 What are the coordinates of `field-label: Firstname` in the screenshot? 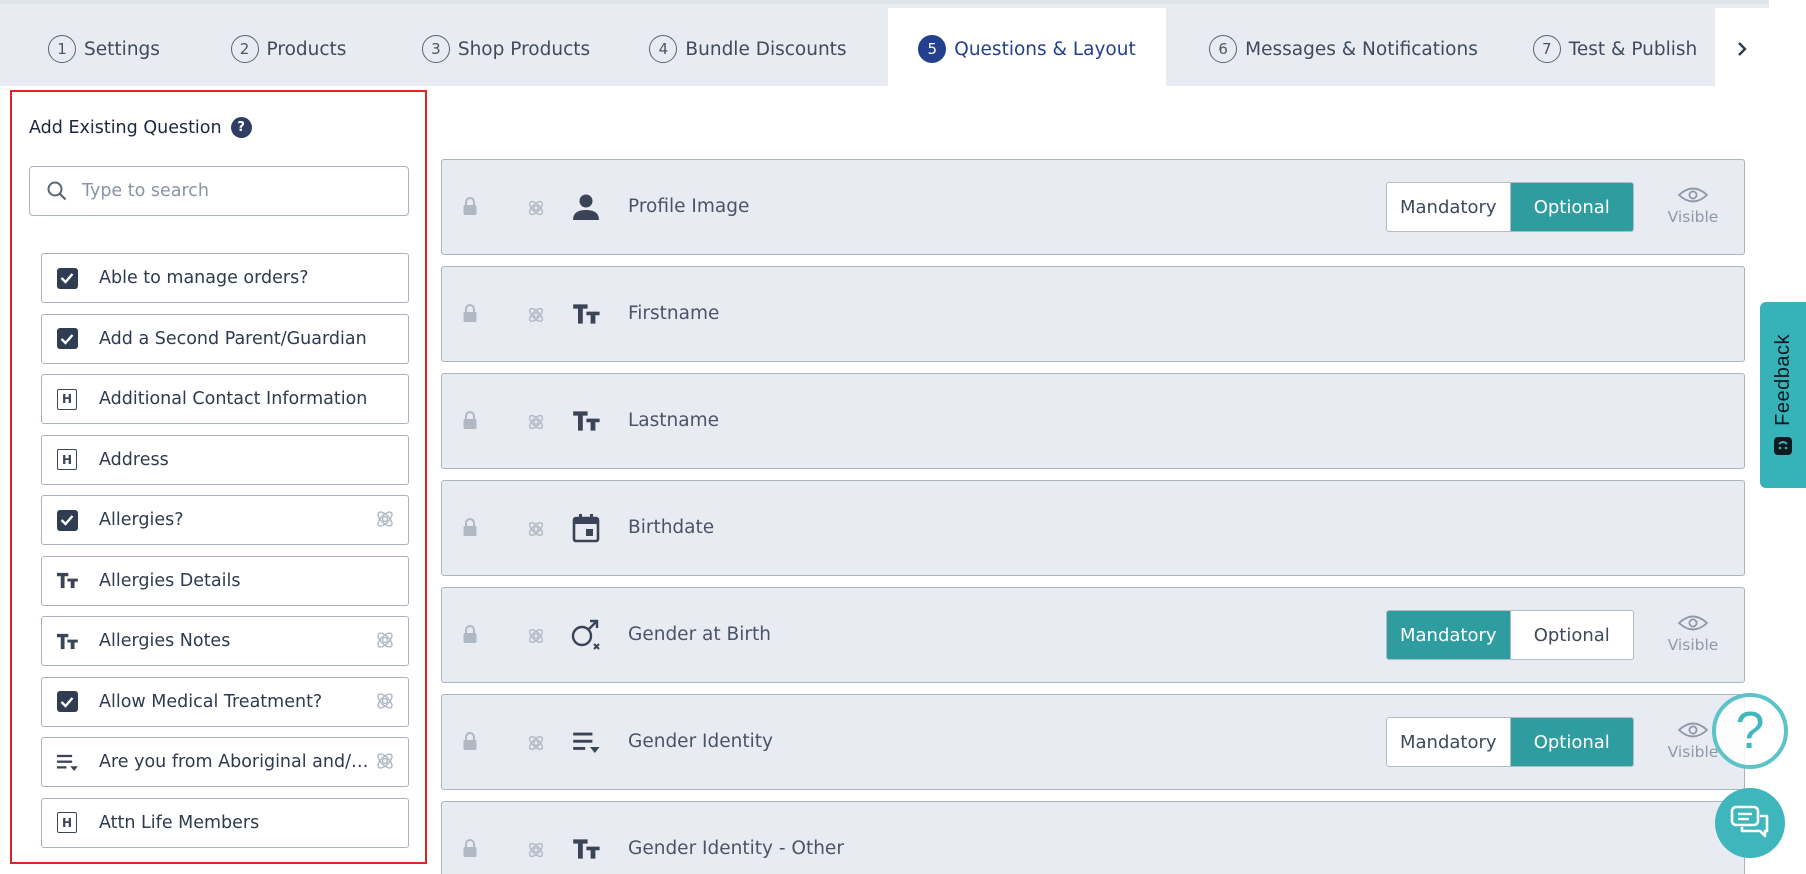 It's located at (674, 313).